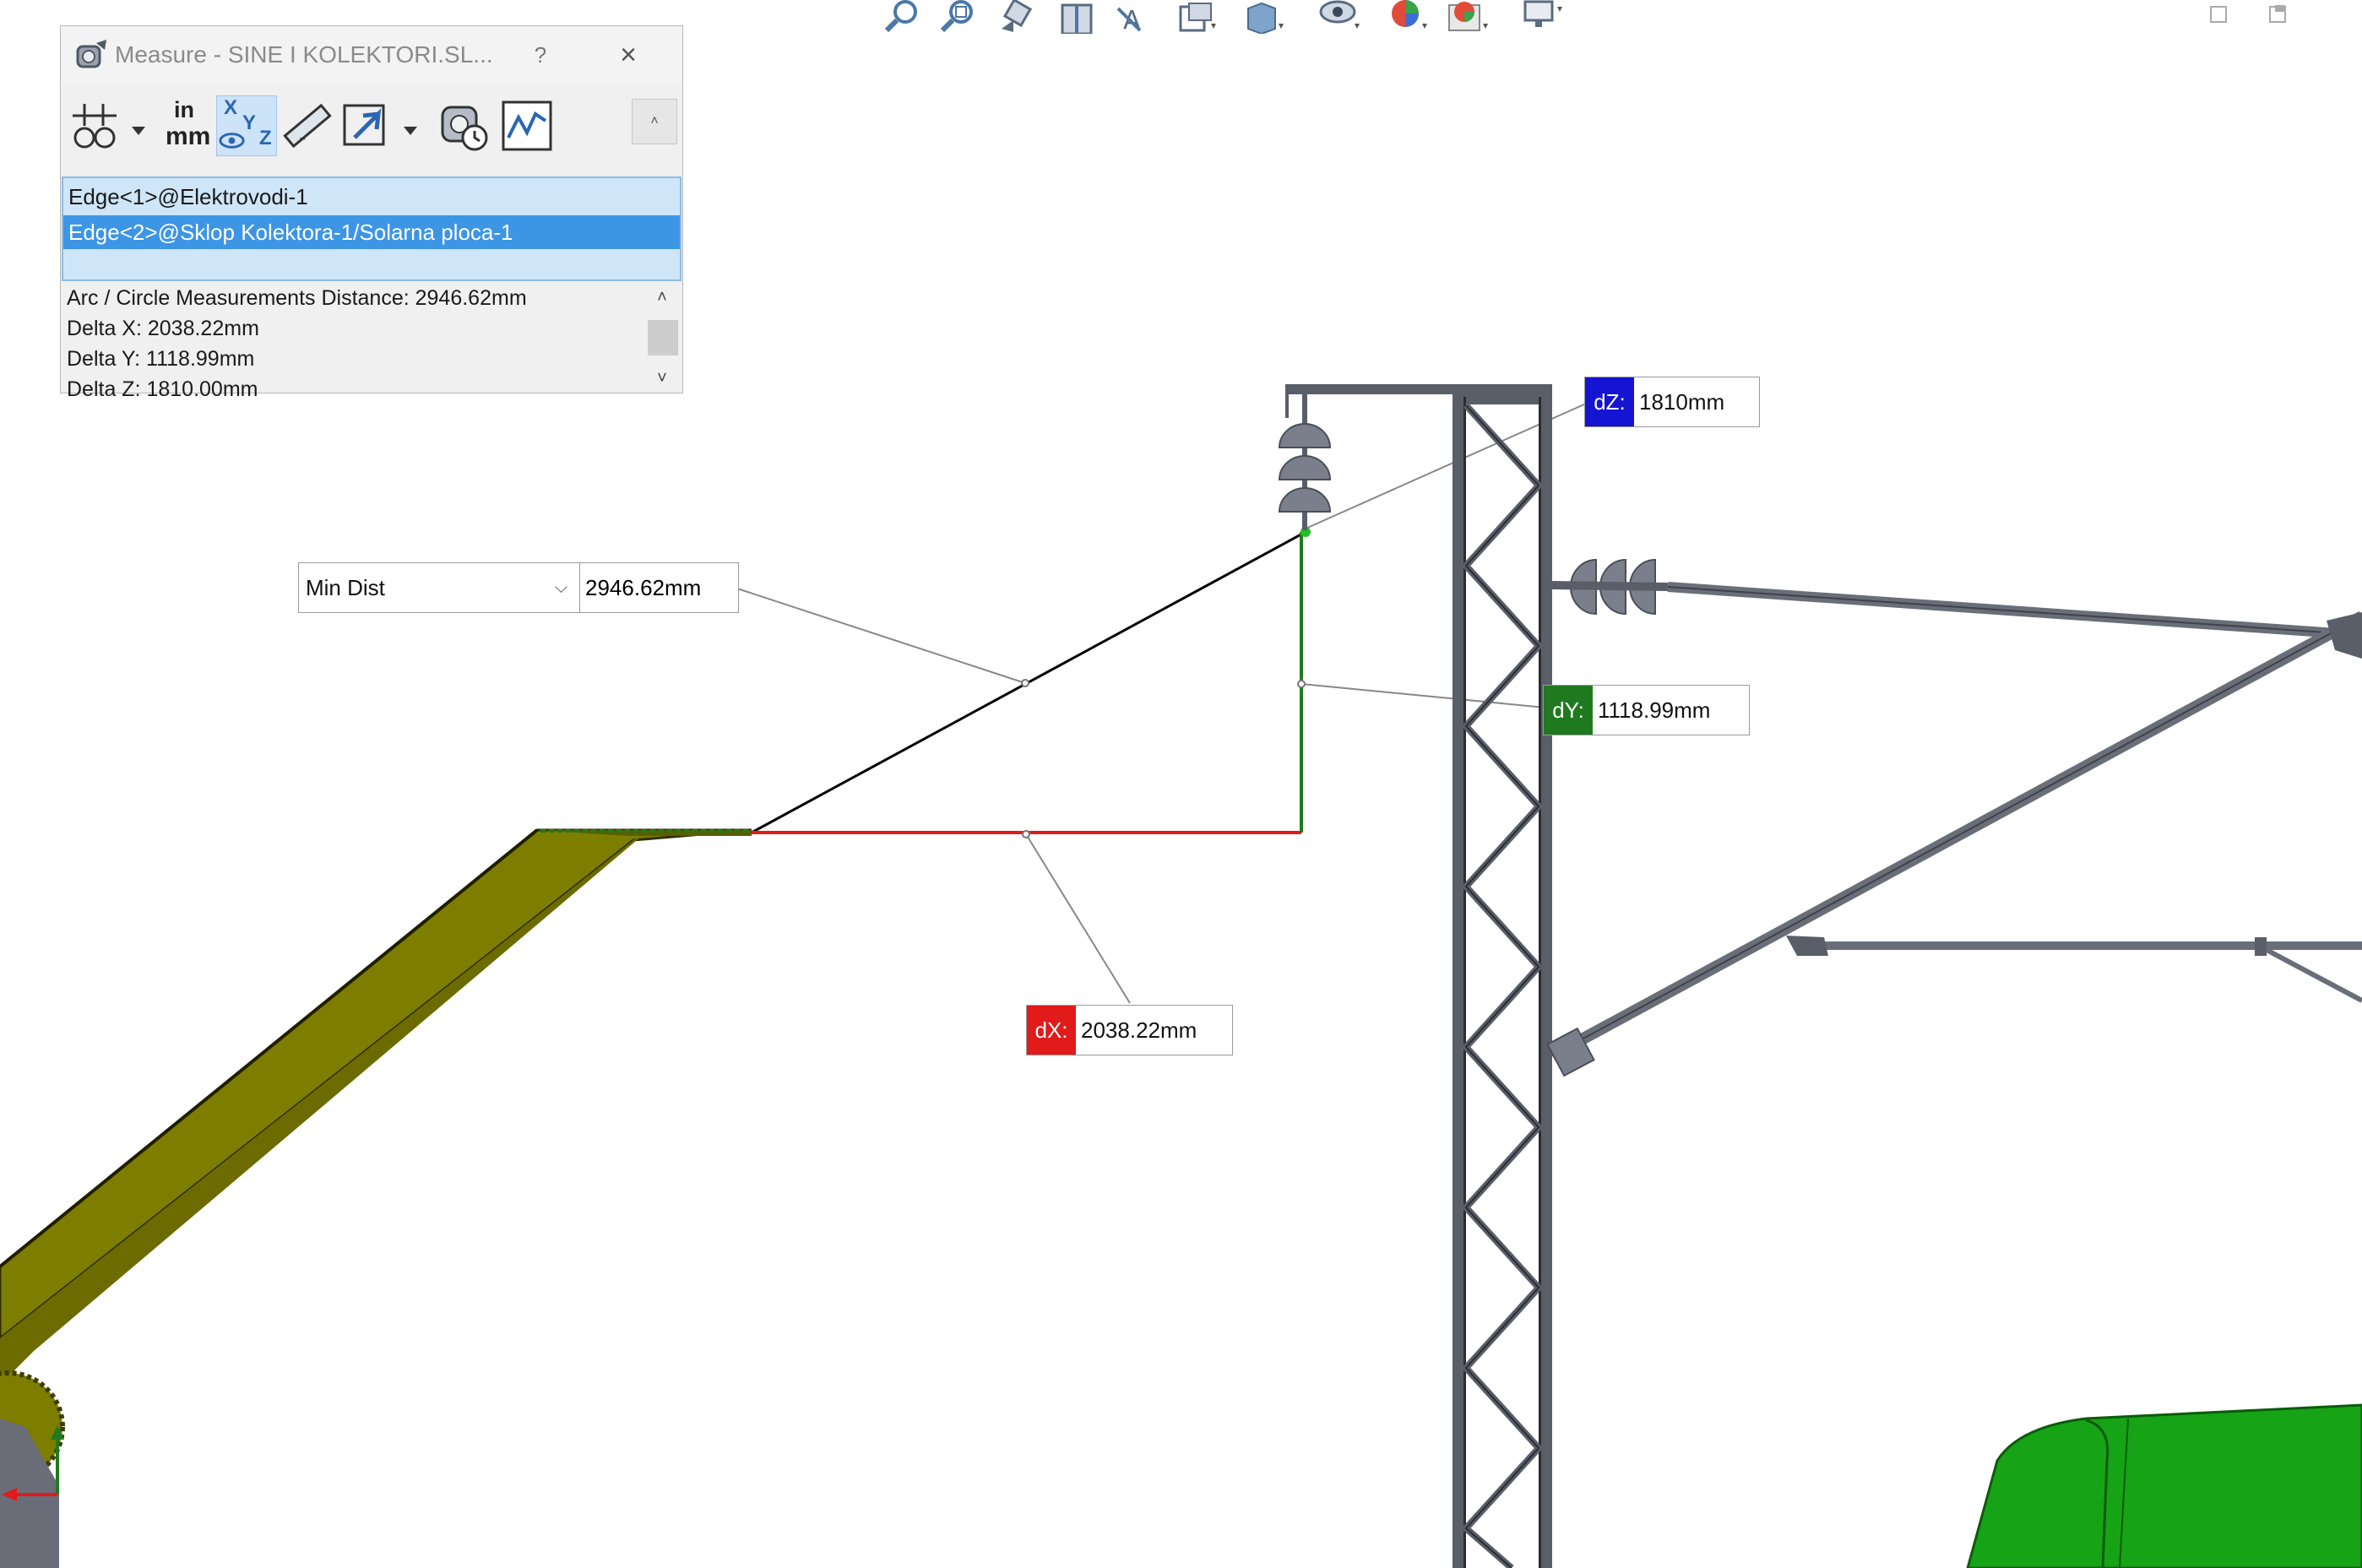  I want to click on projection-icon, so click(364, 125).